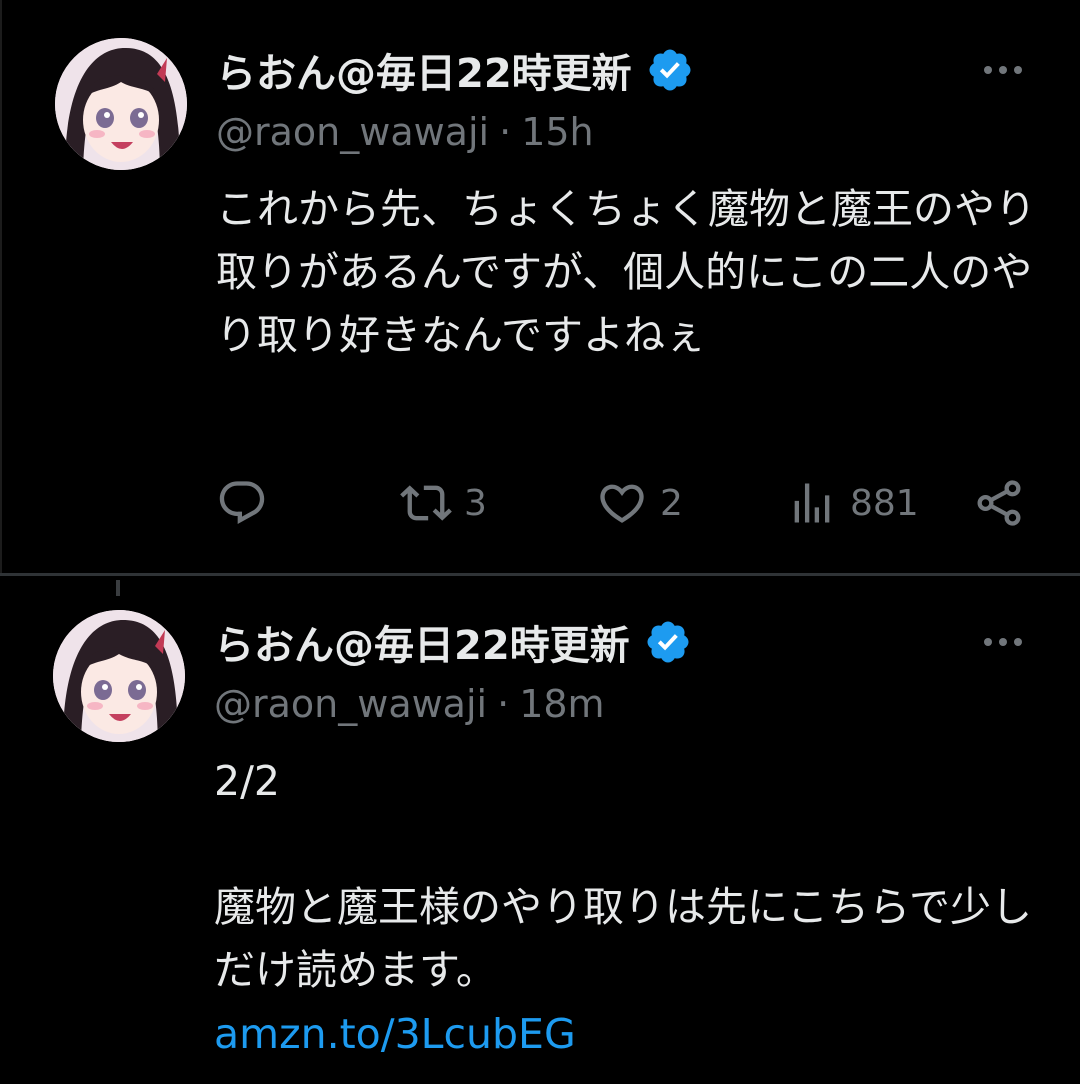 The width and height of the screenshot is (1080, 1084). I want to click on share-icon, so click(999, 503).